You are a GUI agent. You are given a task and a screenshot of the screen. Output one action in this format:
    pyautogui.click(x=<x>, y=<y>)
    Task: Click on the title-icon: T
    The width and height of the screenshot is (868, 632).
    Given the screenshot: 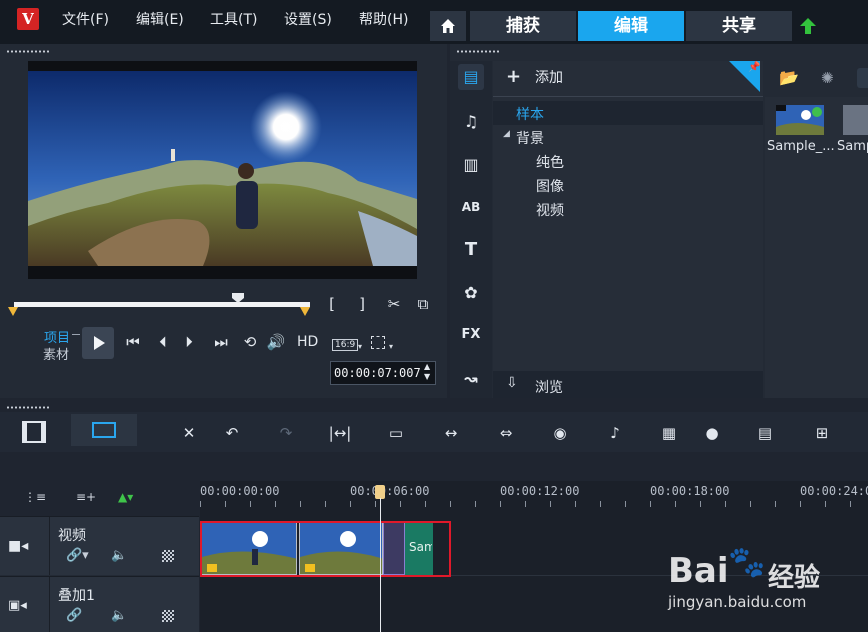 What is the action you would take?
    pyautogui.click(x=471, y=250)
    